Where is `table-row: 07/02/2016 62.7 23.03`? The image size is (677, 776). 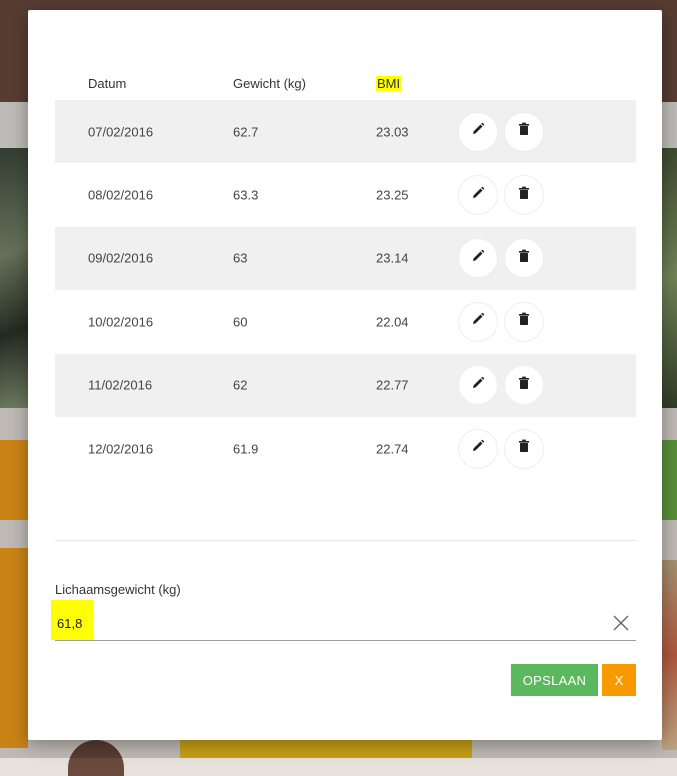
table-row: 07/02/2016 62.7 23.03 is located at coordinates (345, 132).